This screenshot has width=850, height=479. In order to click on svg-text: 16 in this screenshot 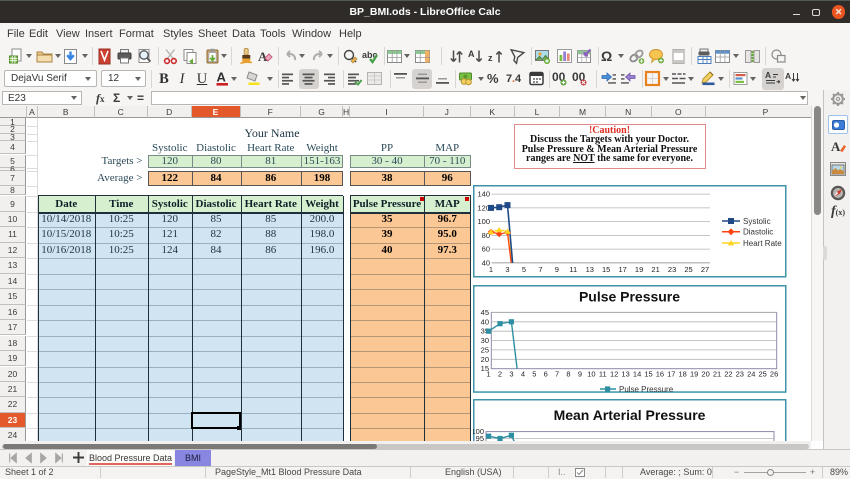, I will do `click(660, 373)`.